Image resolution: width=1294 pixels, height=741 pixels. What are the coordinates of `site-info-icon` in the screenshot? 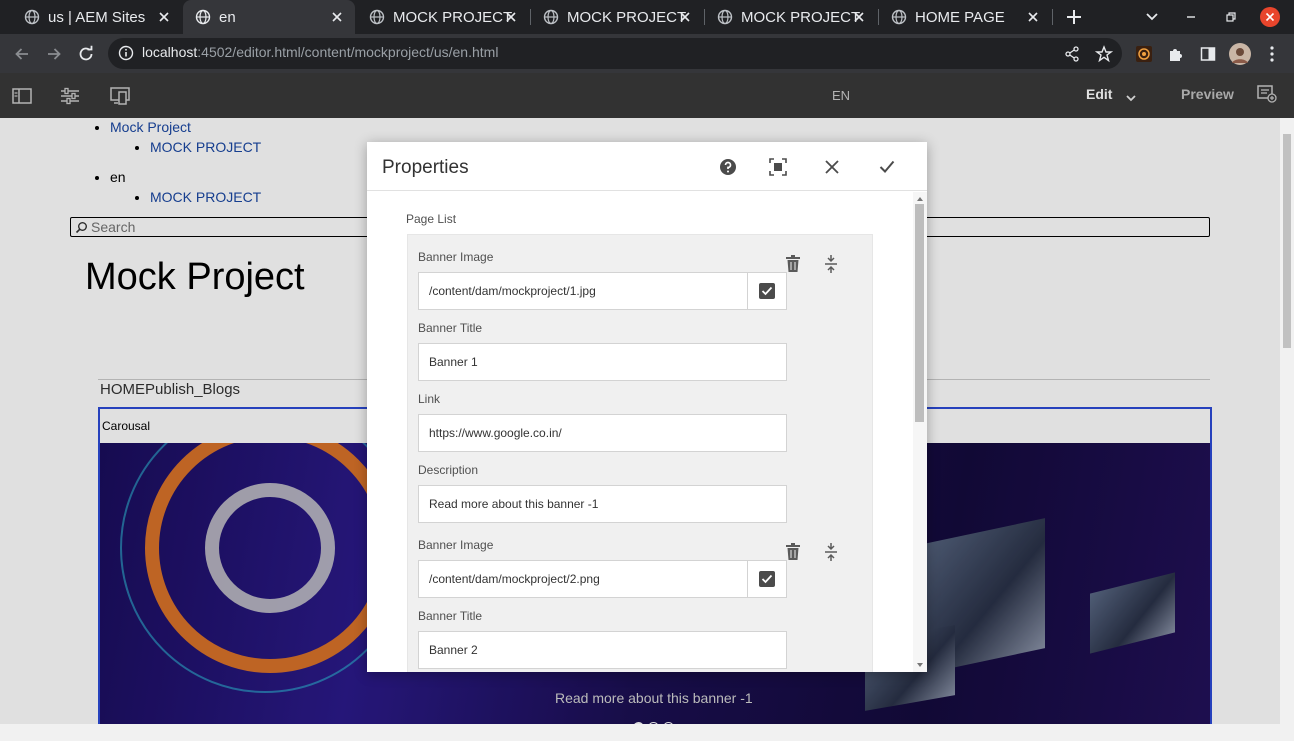 It's located at (126, 55).